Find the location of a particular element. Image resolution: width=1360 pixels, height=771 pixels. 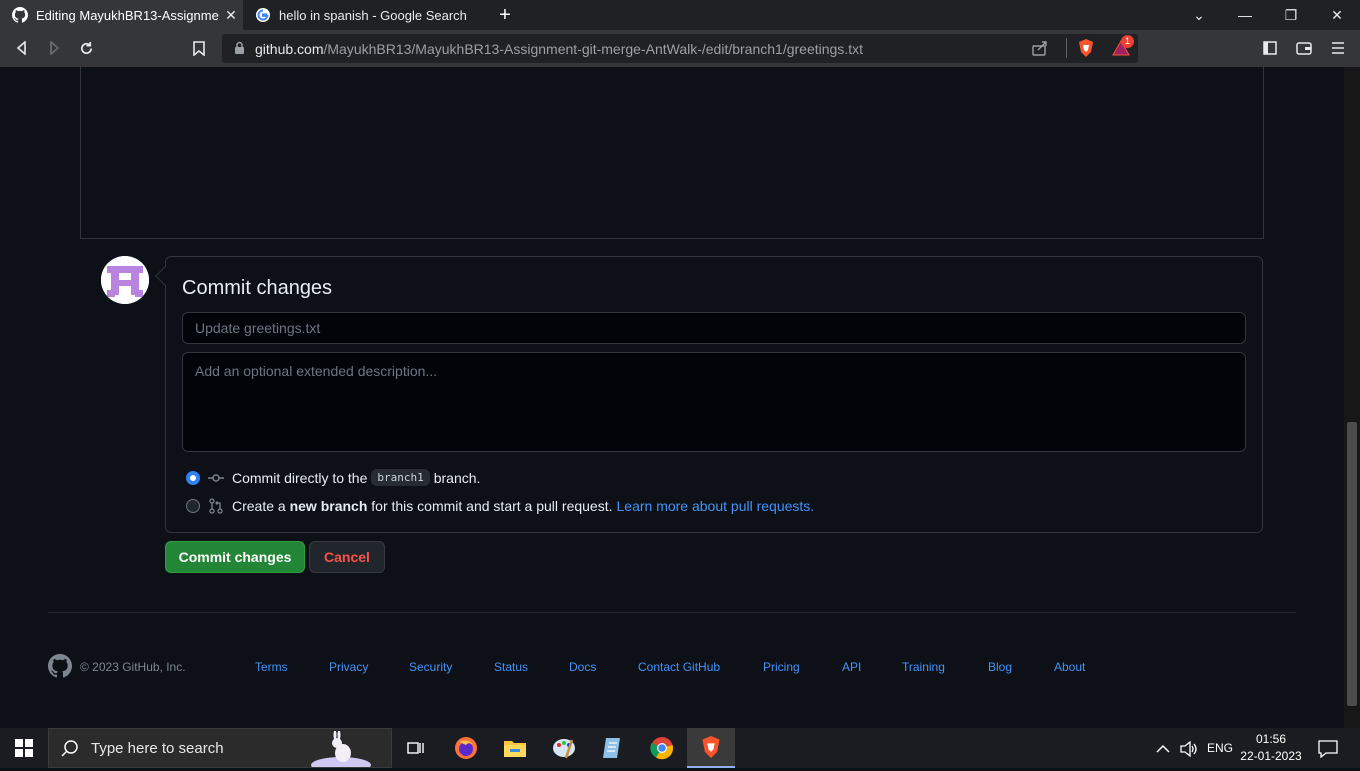

taskbar-search-placeholder: Type here to search is located at coordinates (157, 748).